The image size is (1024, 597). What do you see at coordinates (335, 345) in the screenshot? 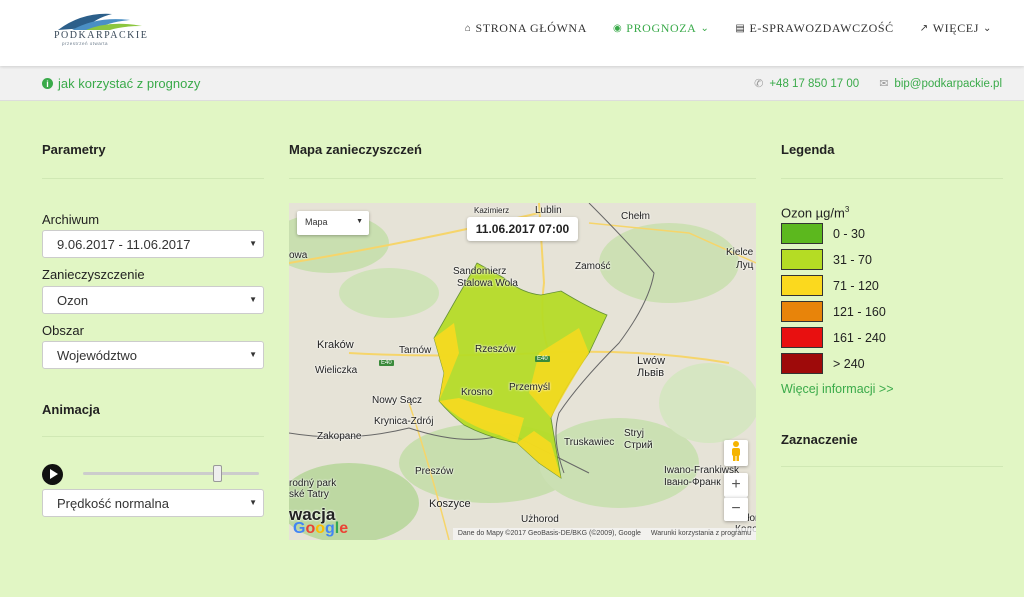
I see `city-label: Kraków` at bounding box center [335, 345].